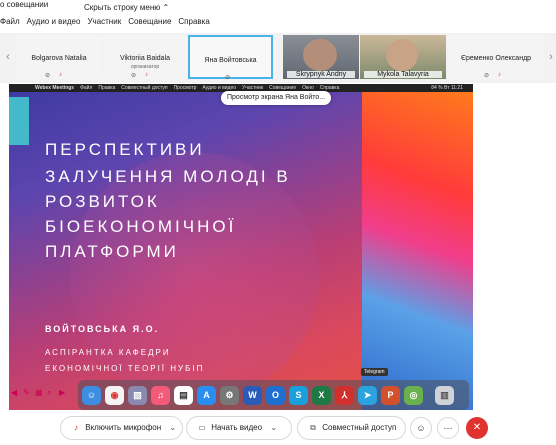 This screenshot has height=445, width=556. What do you see at coordinates (125, 149) in the screenshot?
I see `slide-title-line: ПЕРСПЕКТИВИ` at bounding box center [125, 149].